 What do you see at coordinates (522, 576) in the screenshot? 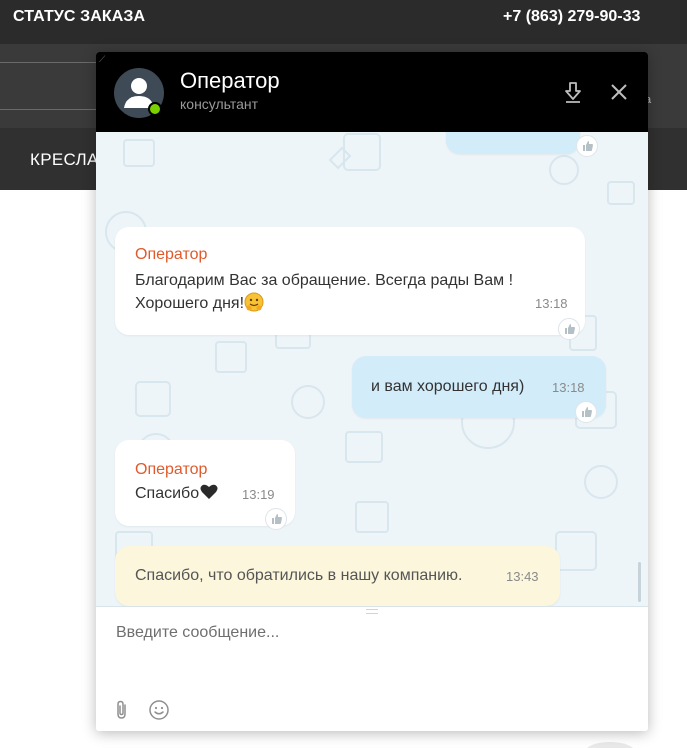
I see `message-time: 13:43` at bounding box center [522, 576].